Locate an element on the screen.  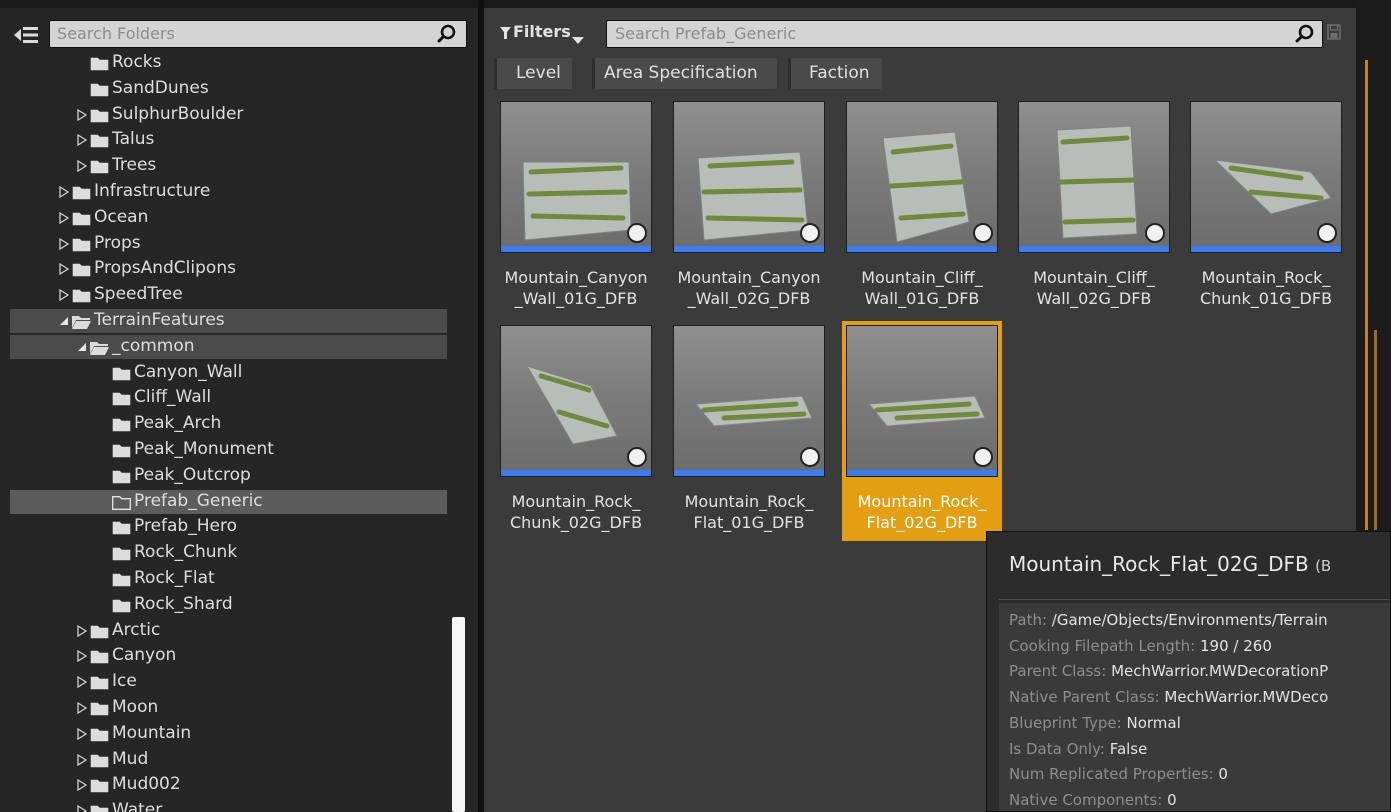
tree-item-label: Mountain is located at coordinates (152, 732).